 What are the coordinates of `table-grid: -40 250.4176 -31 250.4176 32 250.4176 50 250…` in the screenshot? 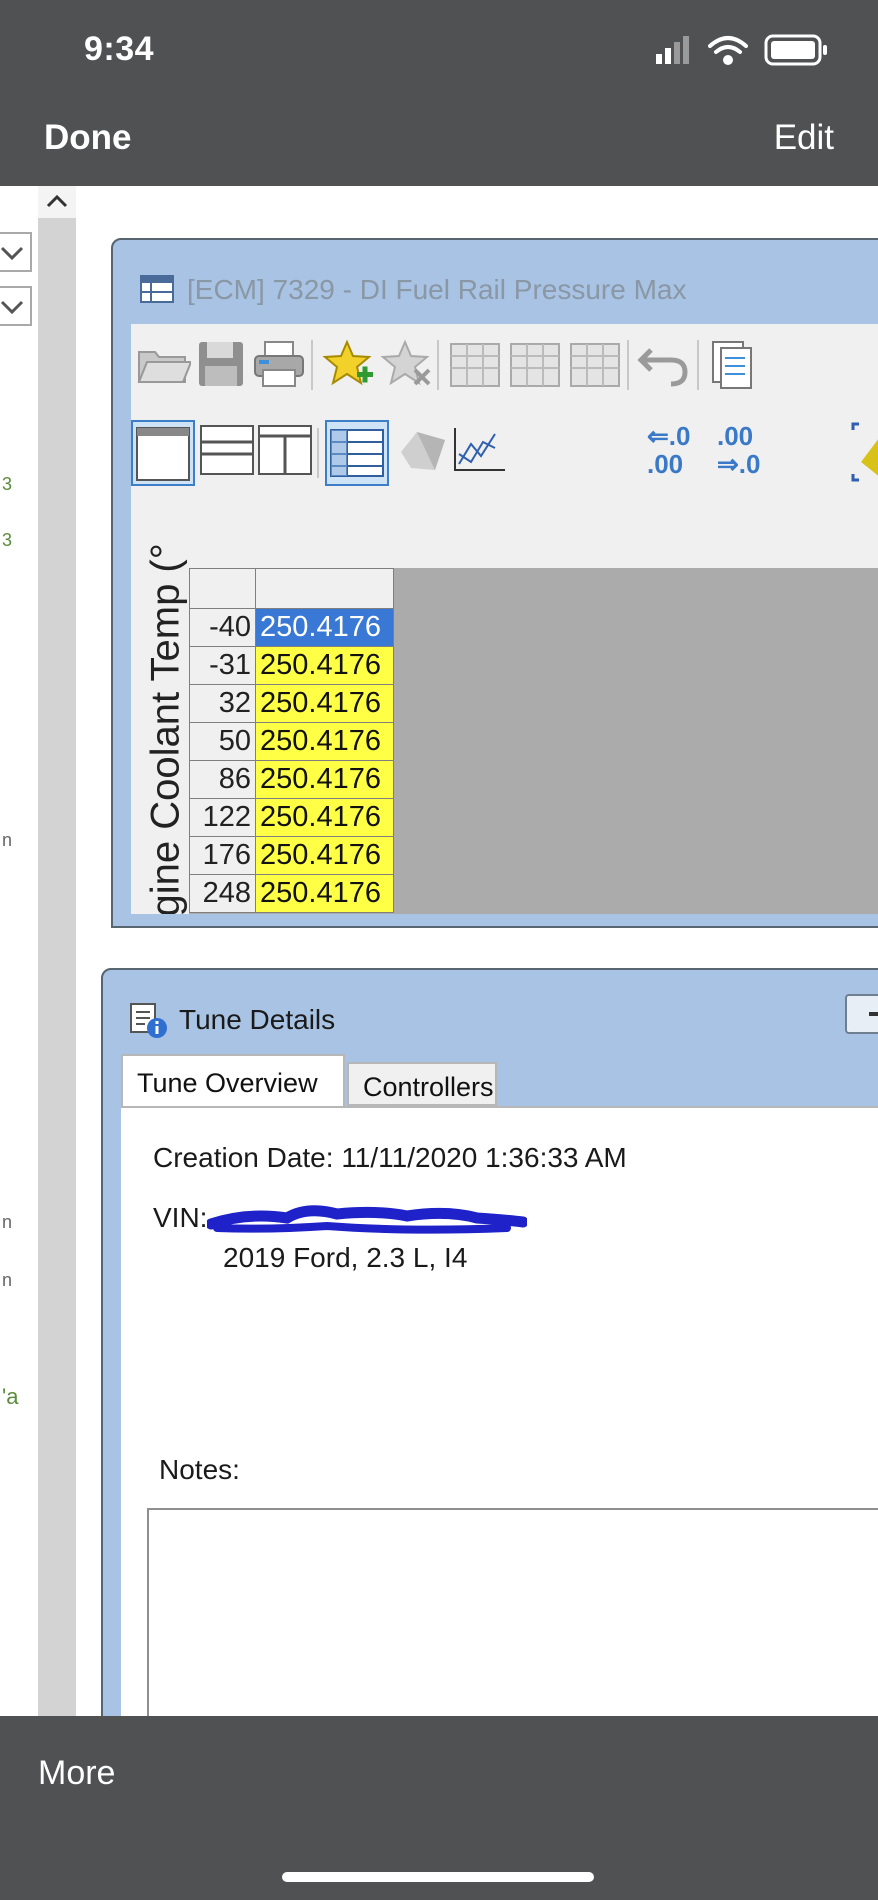 It's located at (291, 740).